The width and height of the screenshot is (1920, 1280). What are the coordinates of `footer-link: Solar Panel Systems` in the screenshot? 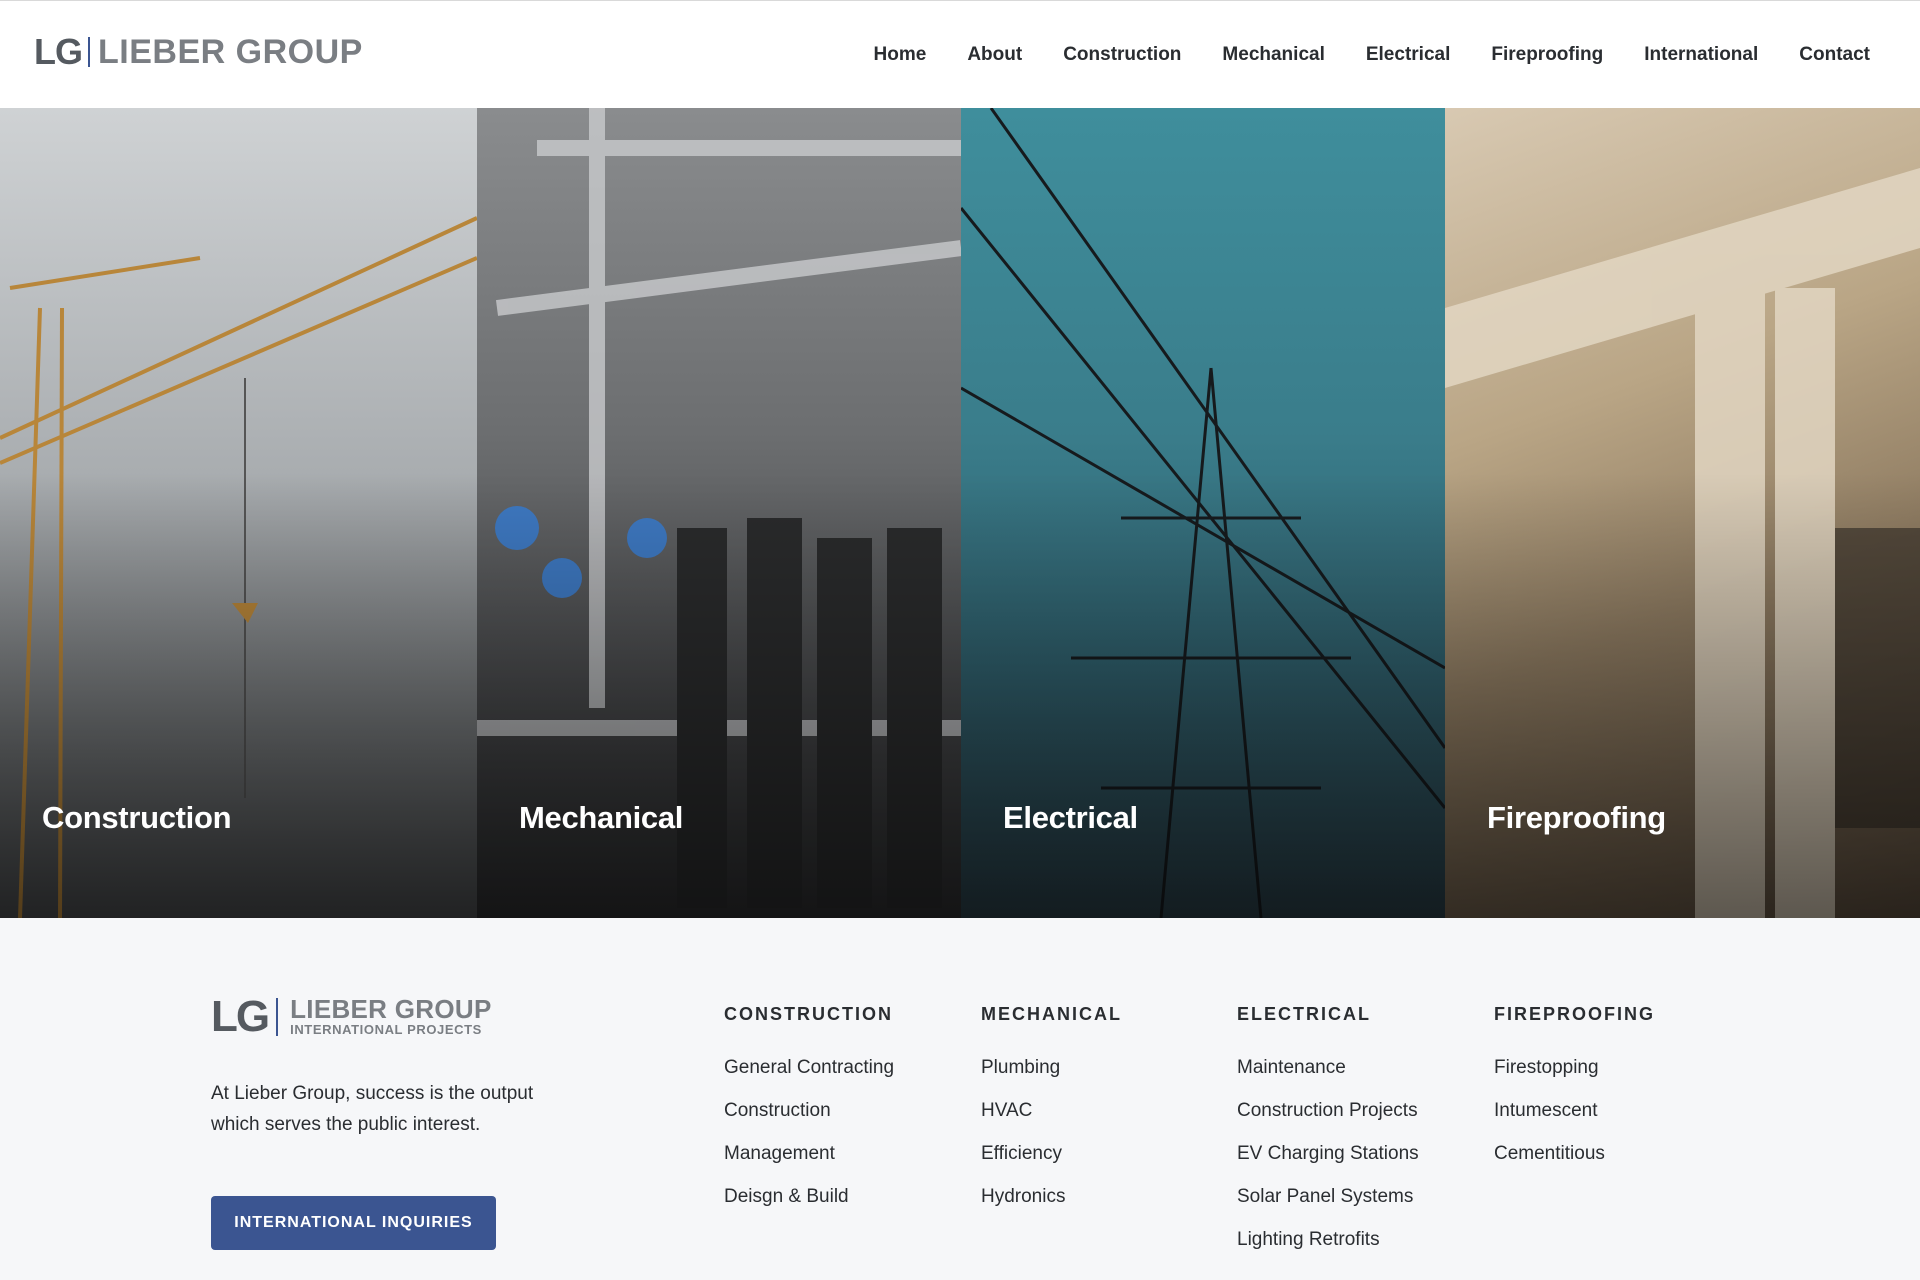 It's located at (1328, 1197).